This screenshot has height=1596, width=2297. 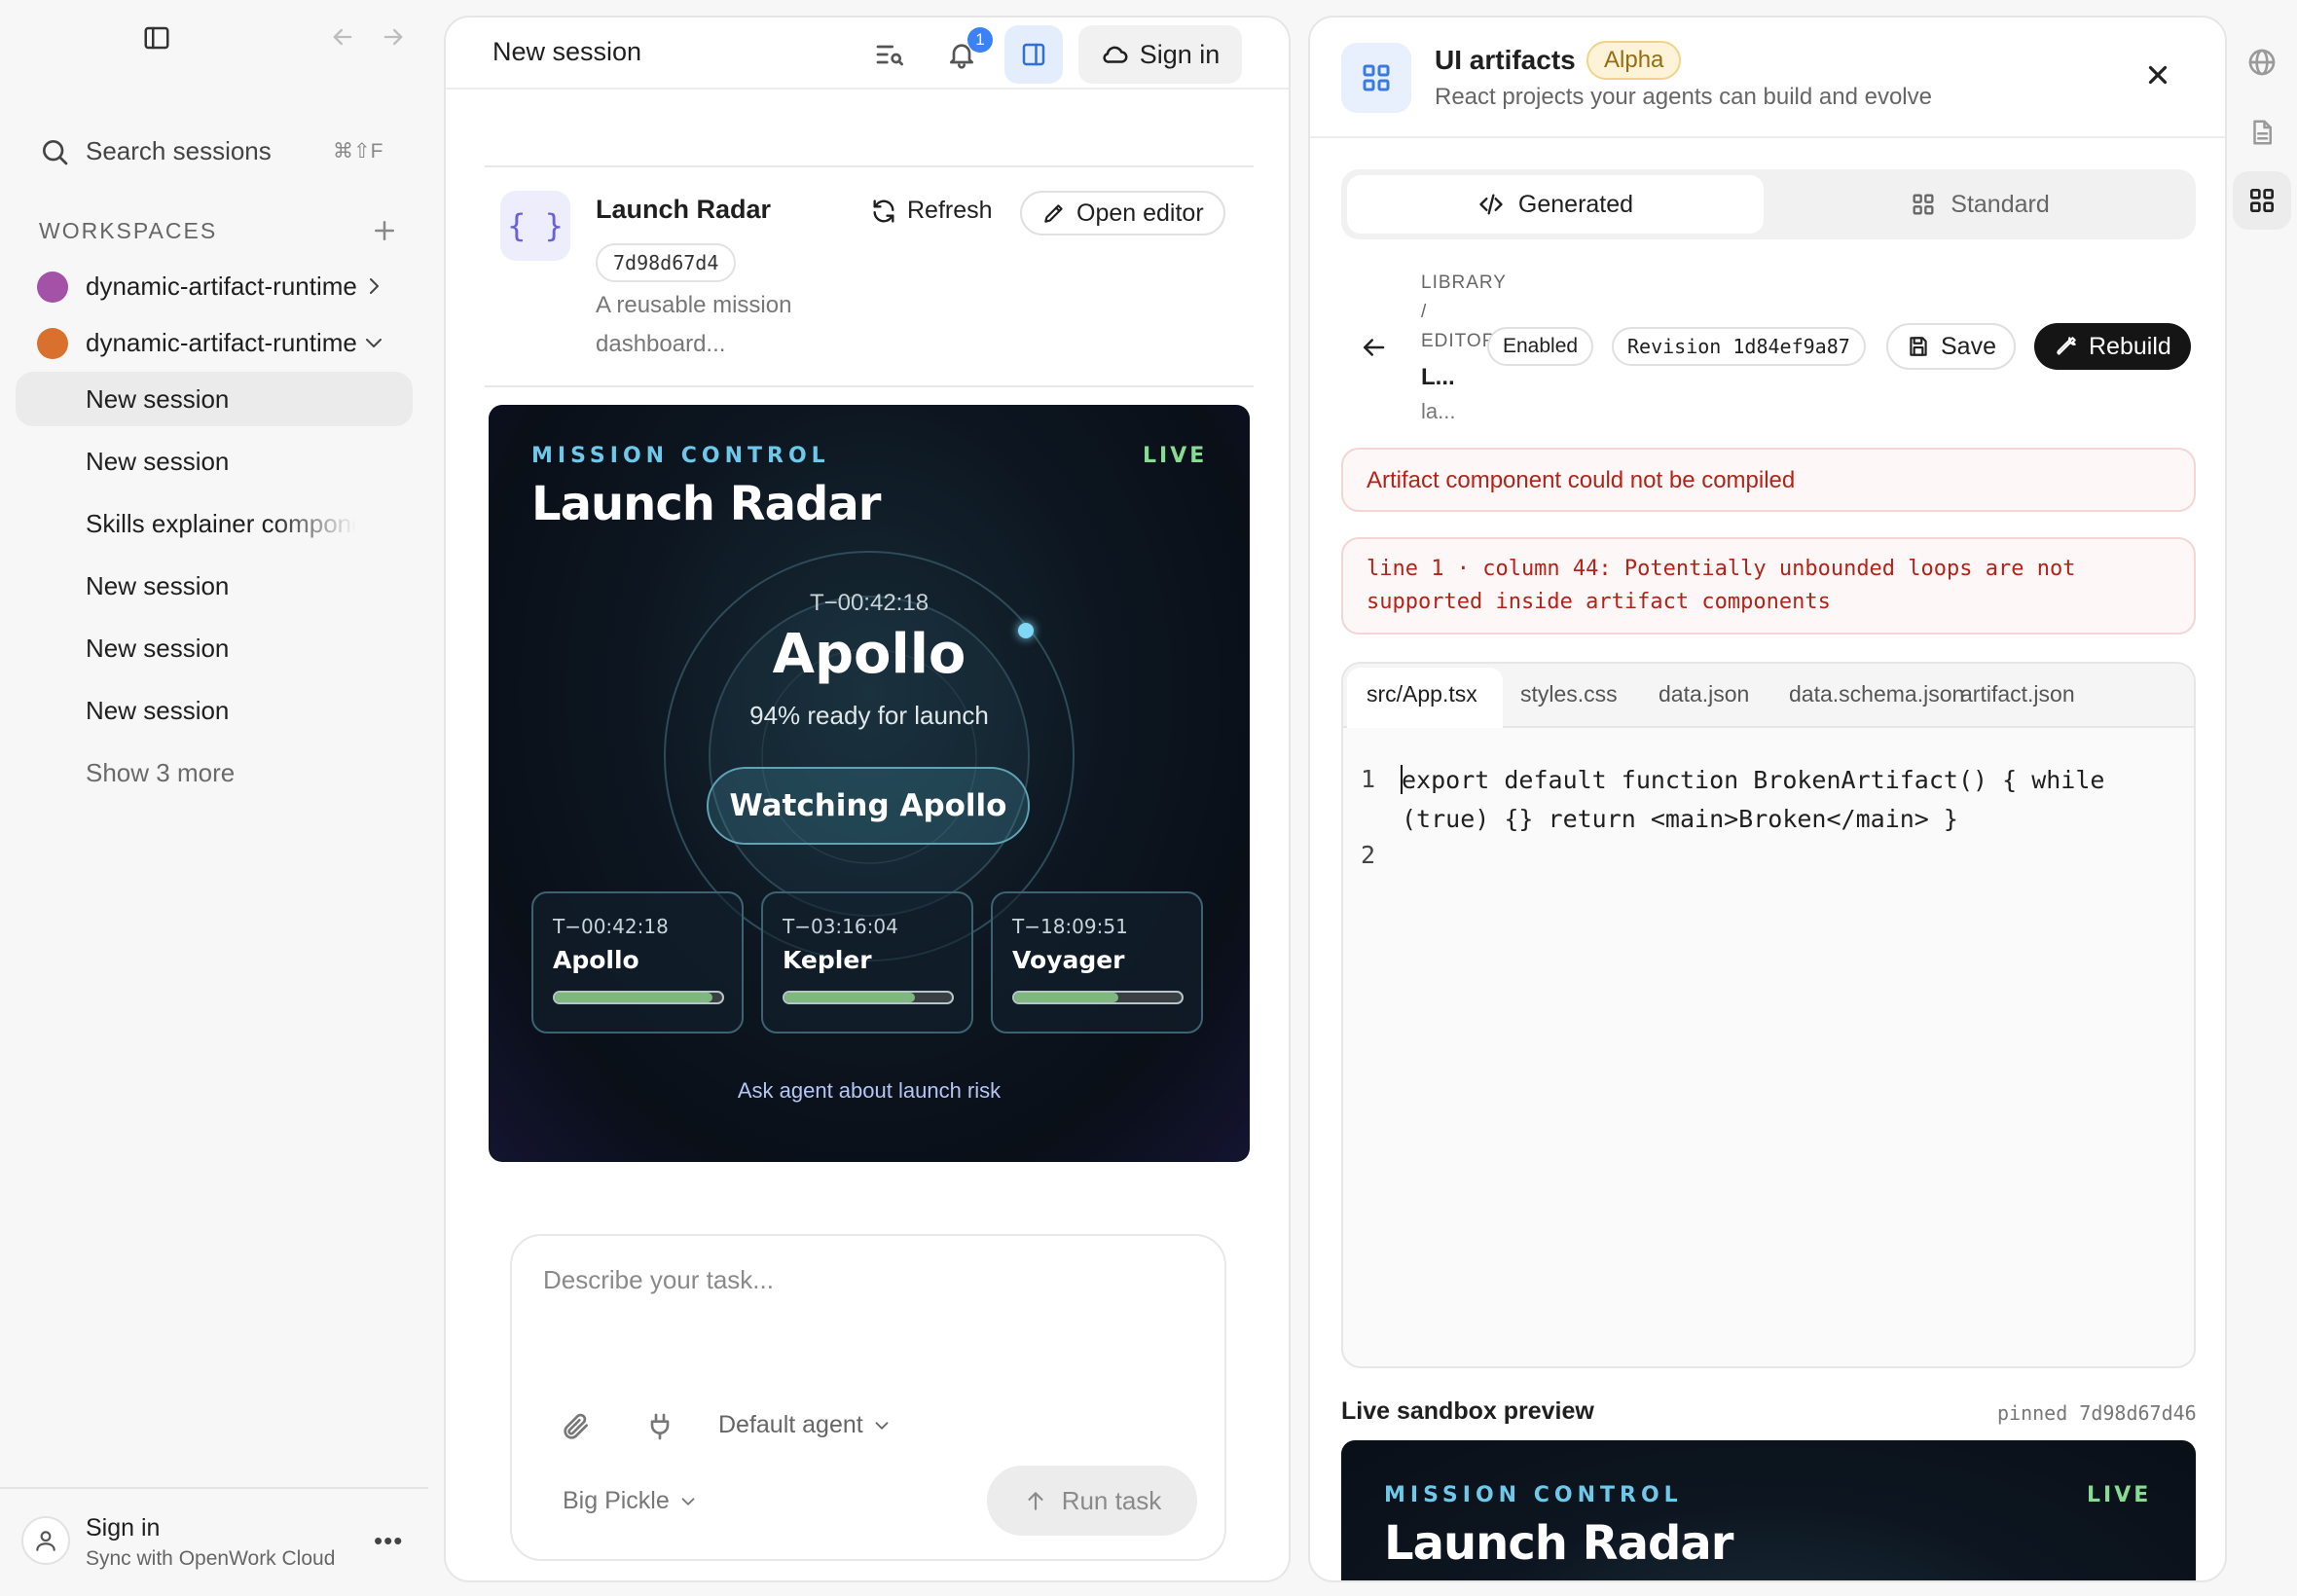 What do you see at coordinates (1180, 54) in the screenshot?
I see `sign-in-label: Sign in` at bounding box center [1180, 54].